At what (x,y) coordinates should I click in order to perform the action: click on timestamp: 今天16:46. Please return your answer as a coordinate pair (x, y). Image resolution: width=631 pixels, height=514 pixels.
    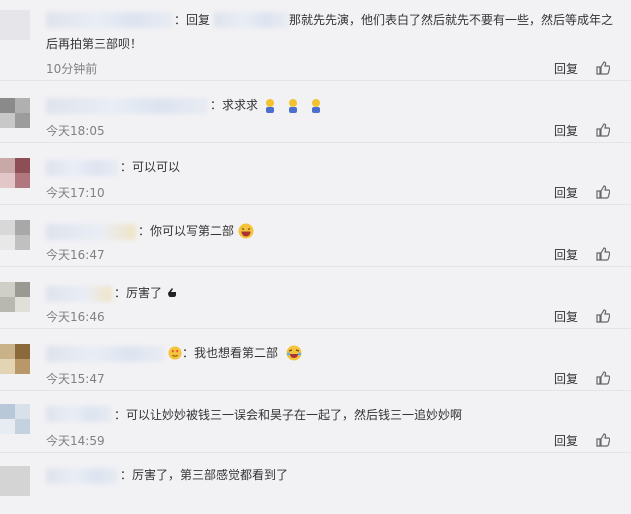
    Looking at the image, I should click on (75, 317).